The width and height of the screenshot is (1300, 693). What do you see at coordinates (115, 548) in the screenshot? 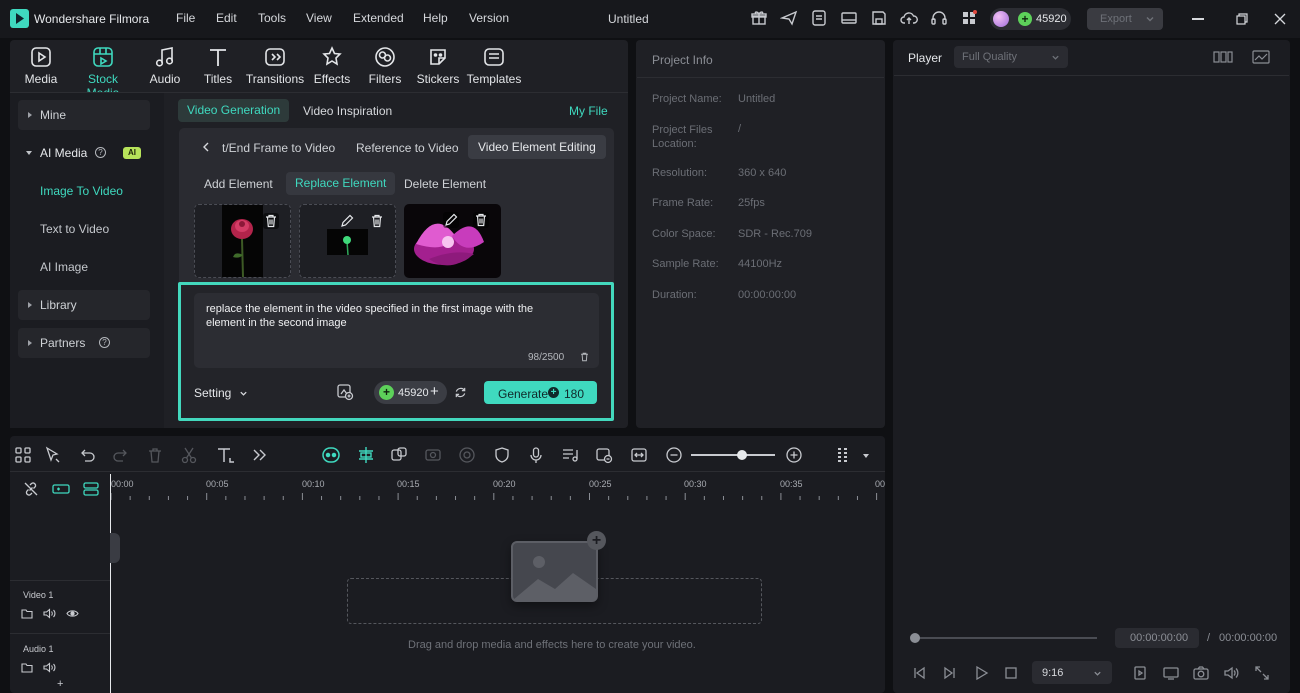
I see `track-resize-handle` at bounding box center [115, 548].